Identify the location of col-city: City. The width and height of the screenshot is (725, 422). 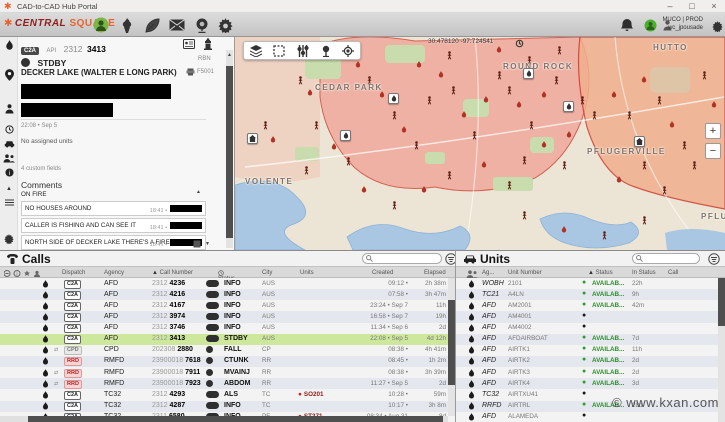
(267, 273).